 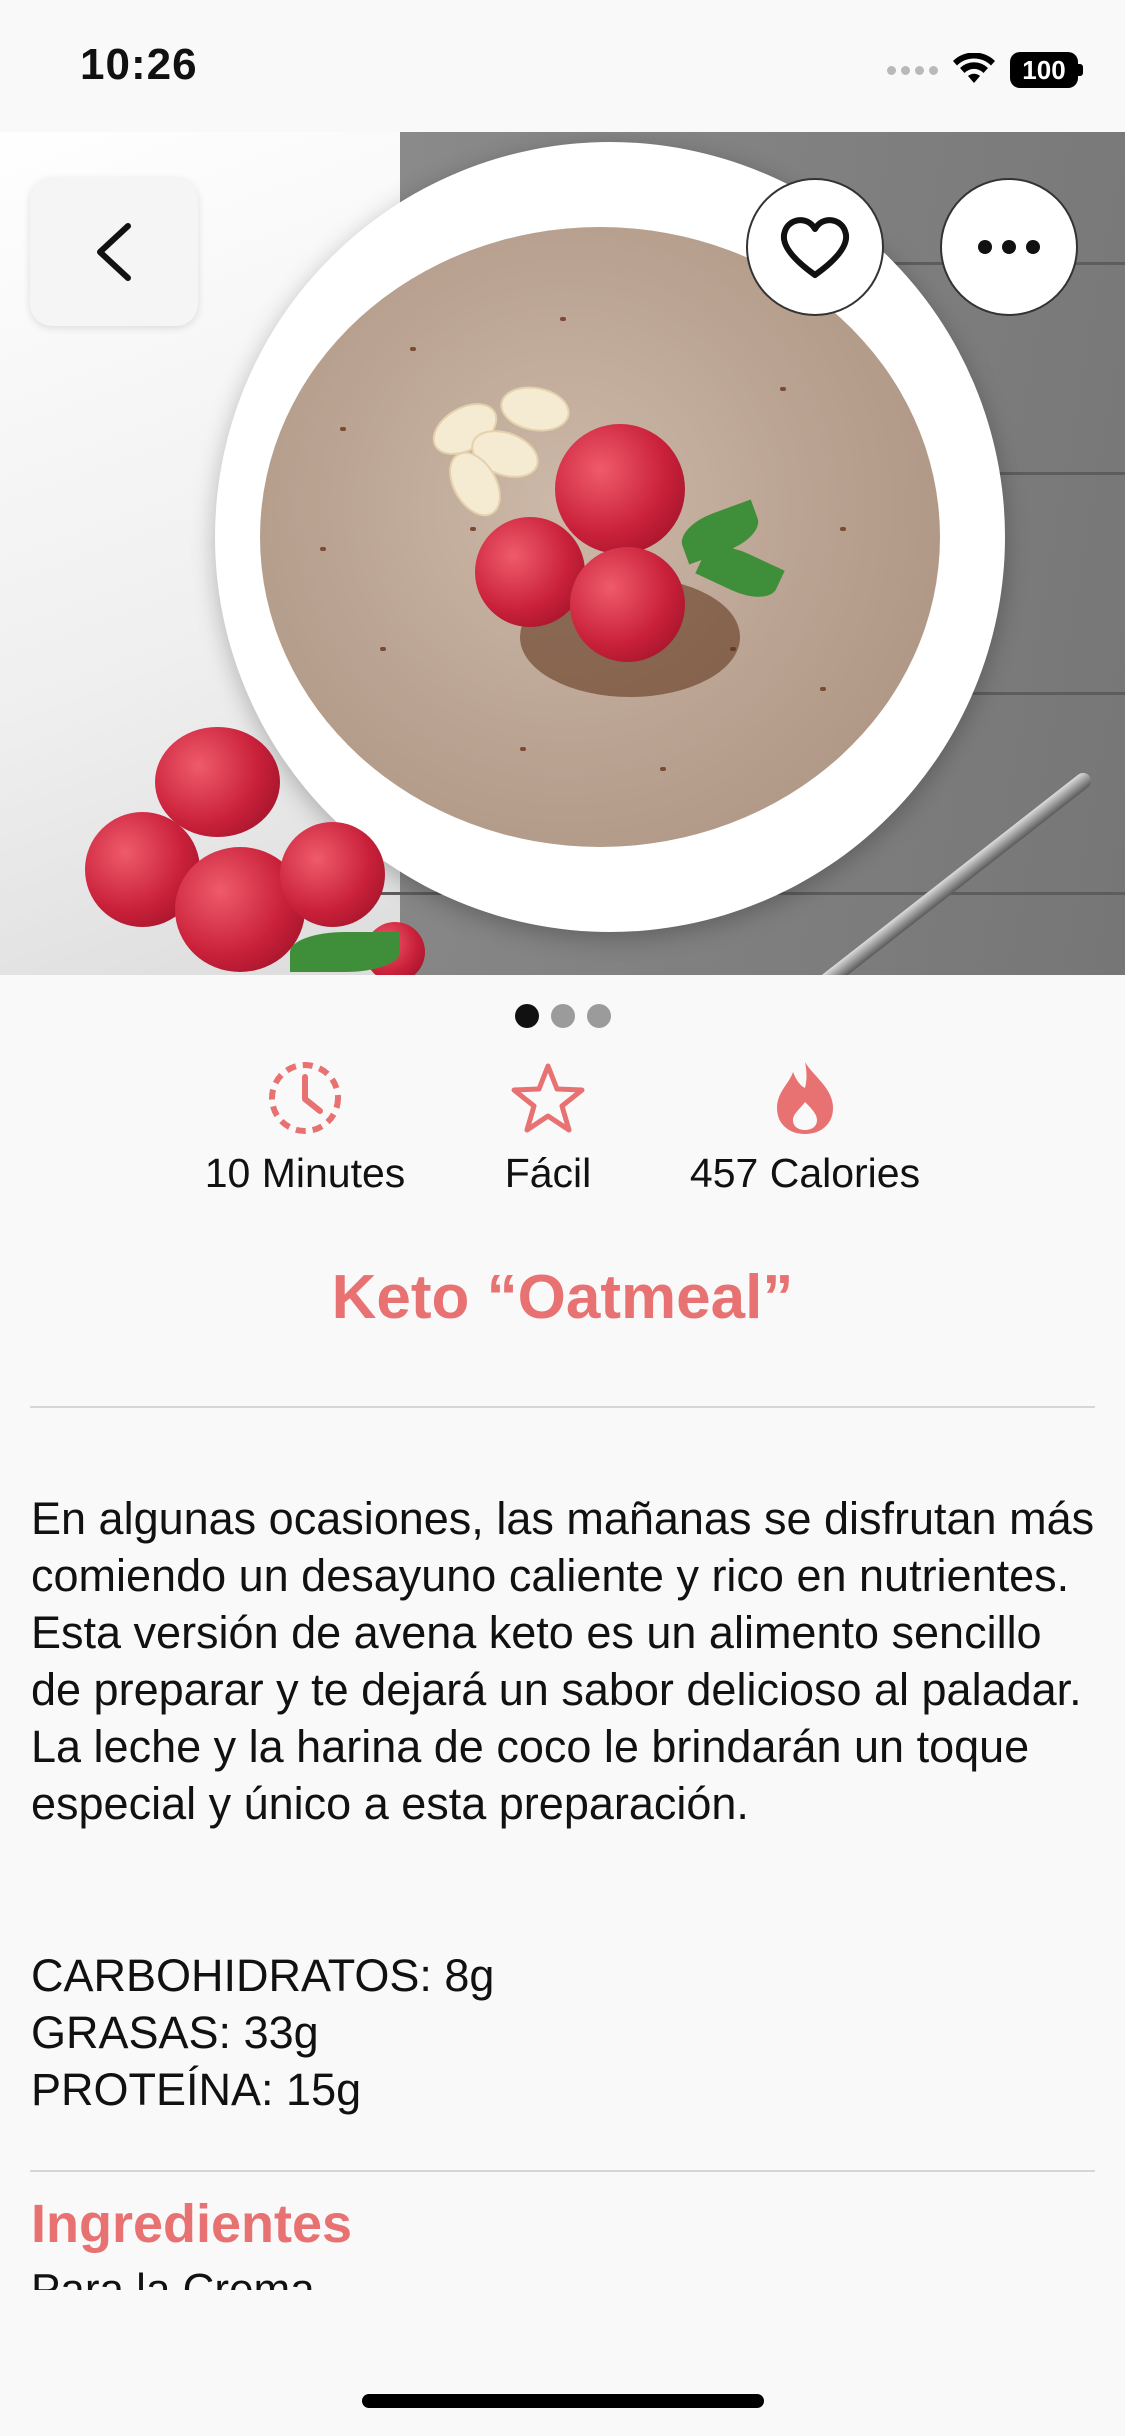 I want to click on wifi-icon, so click(x=974, y=68).